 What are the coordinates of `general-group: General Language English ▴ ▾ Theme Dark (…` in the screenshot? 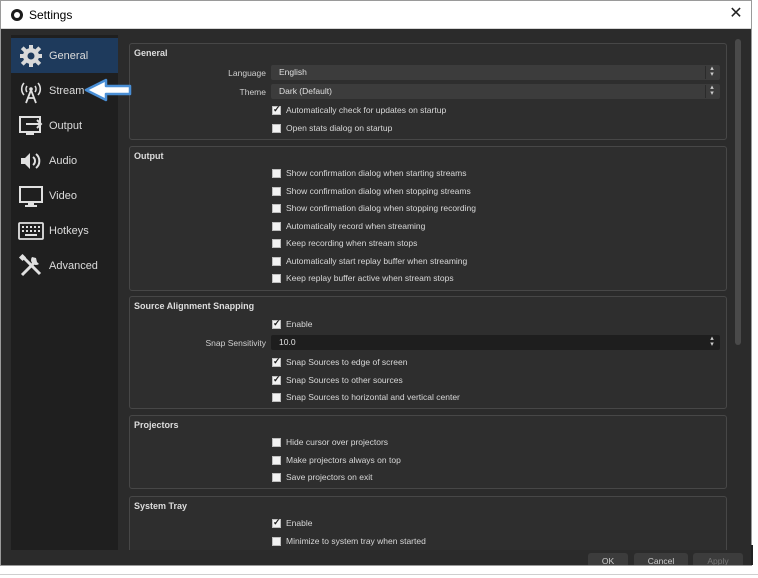 It's located at (428, 91).